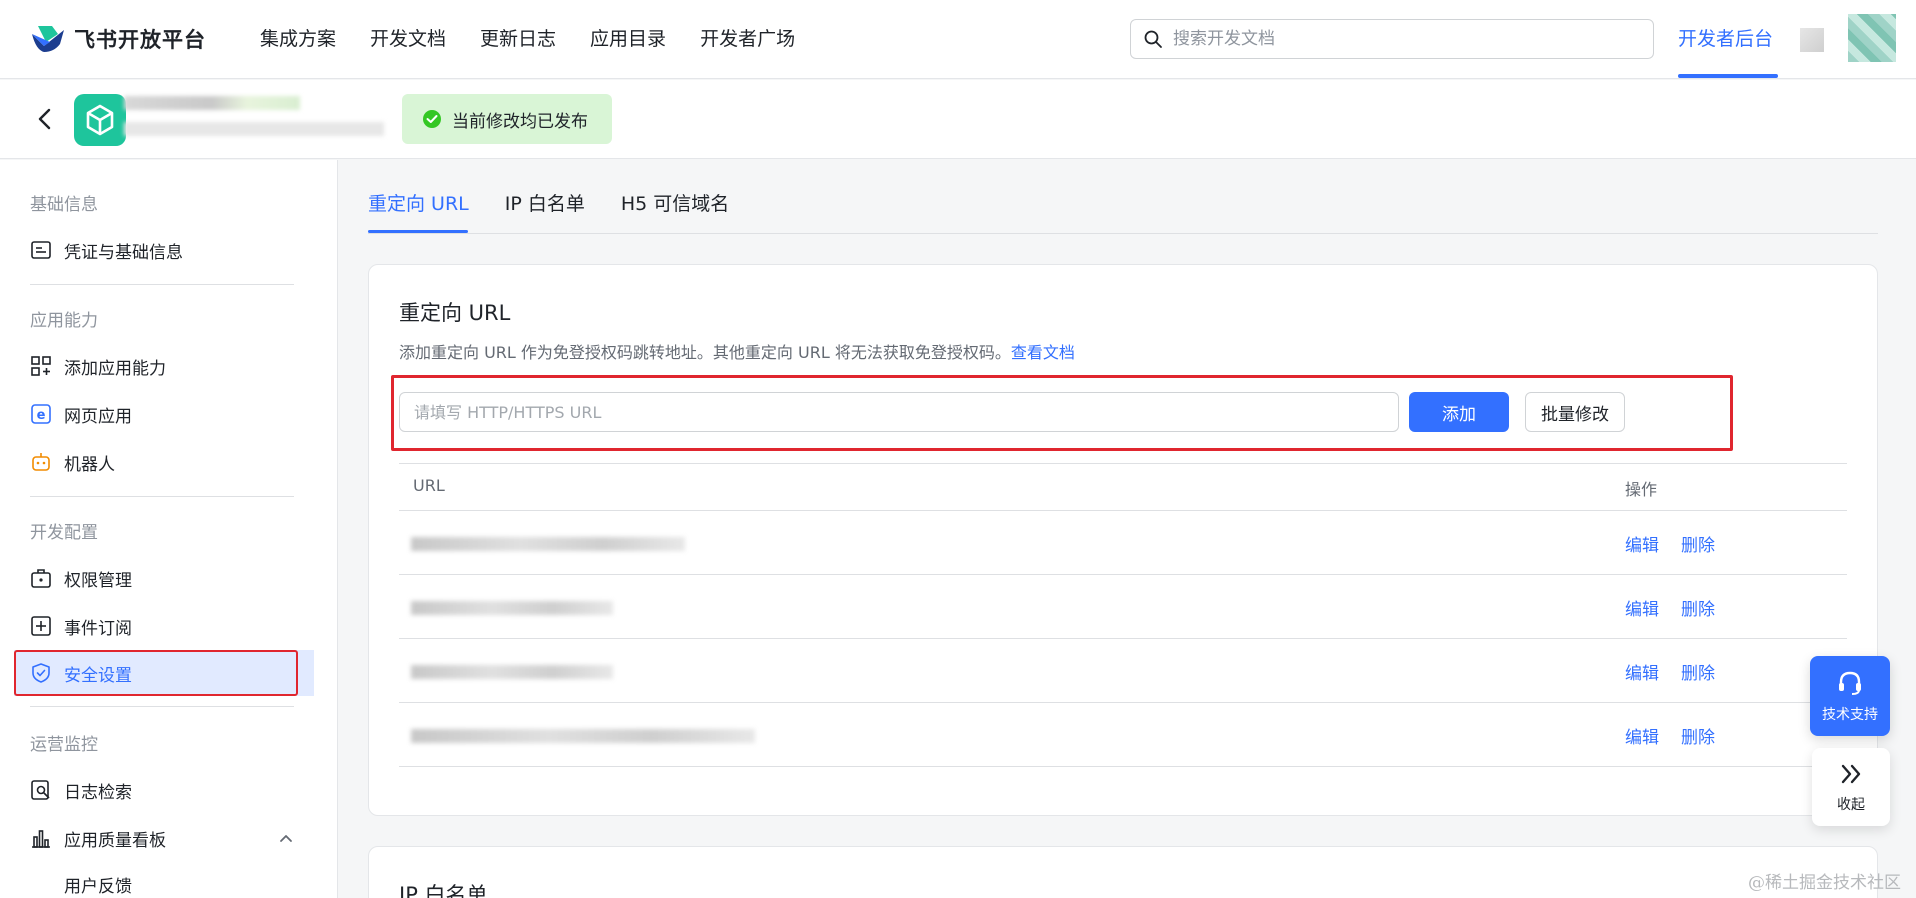 This screenshot has width=1916, height=898. What do you see at coordinates (64, 533) in the screenshot?
I see `sidebar-group-dev-config: 开发配置` at bounding box center [64, 533].